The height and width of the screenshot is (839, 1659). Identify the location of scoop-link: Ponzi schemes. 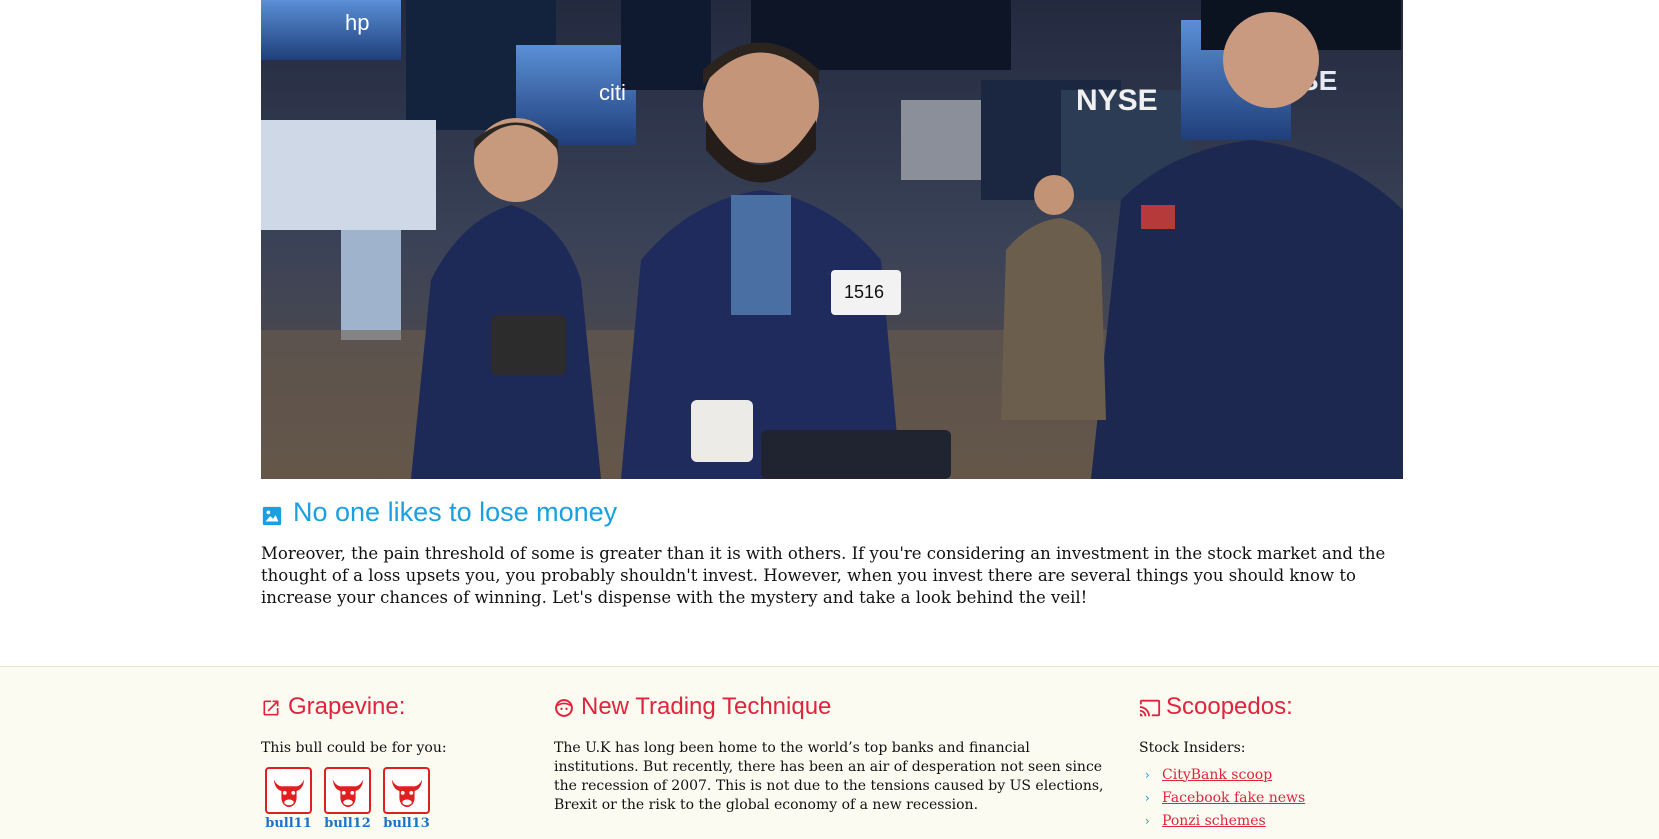
(1214, 821).